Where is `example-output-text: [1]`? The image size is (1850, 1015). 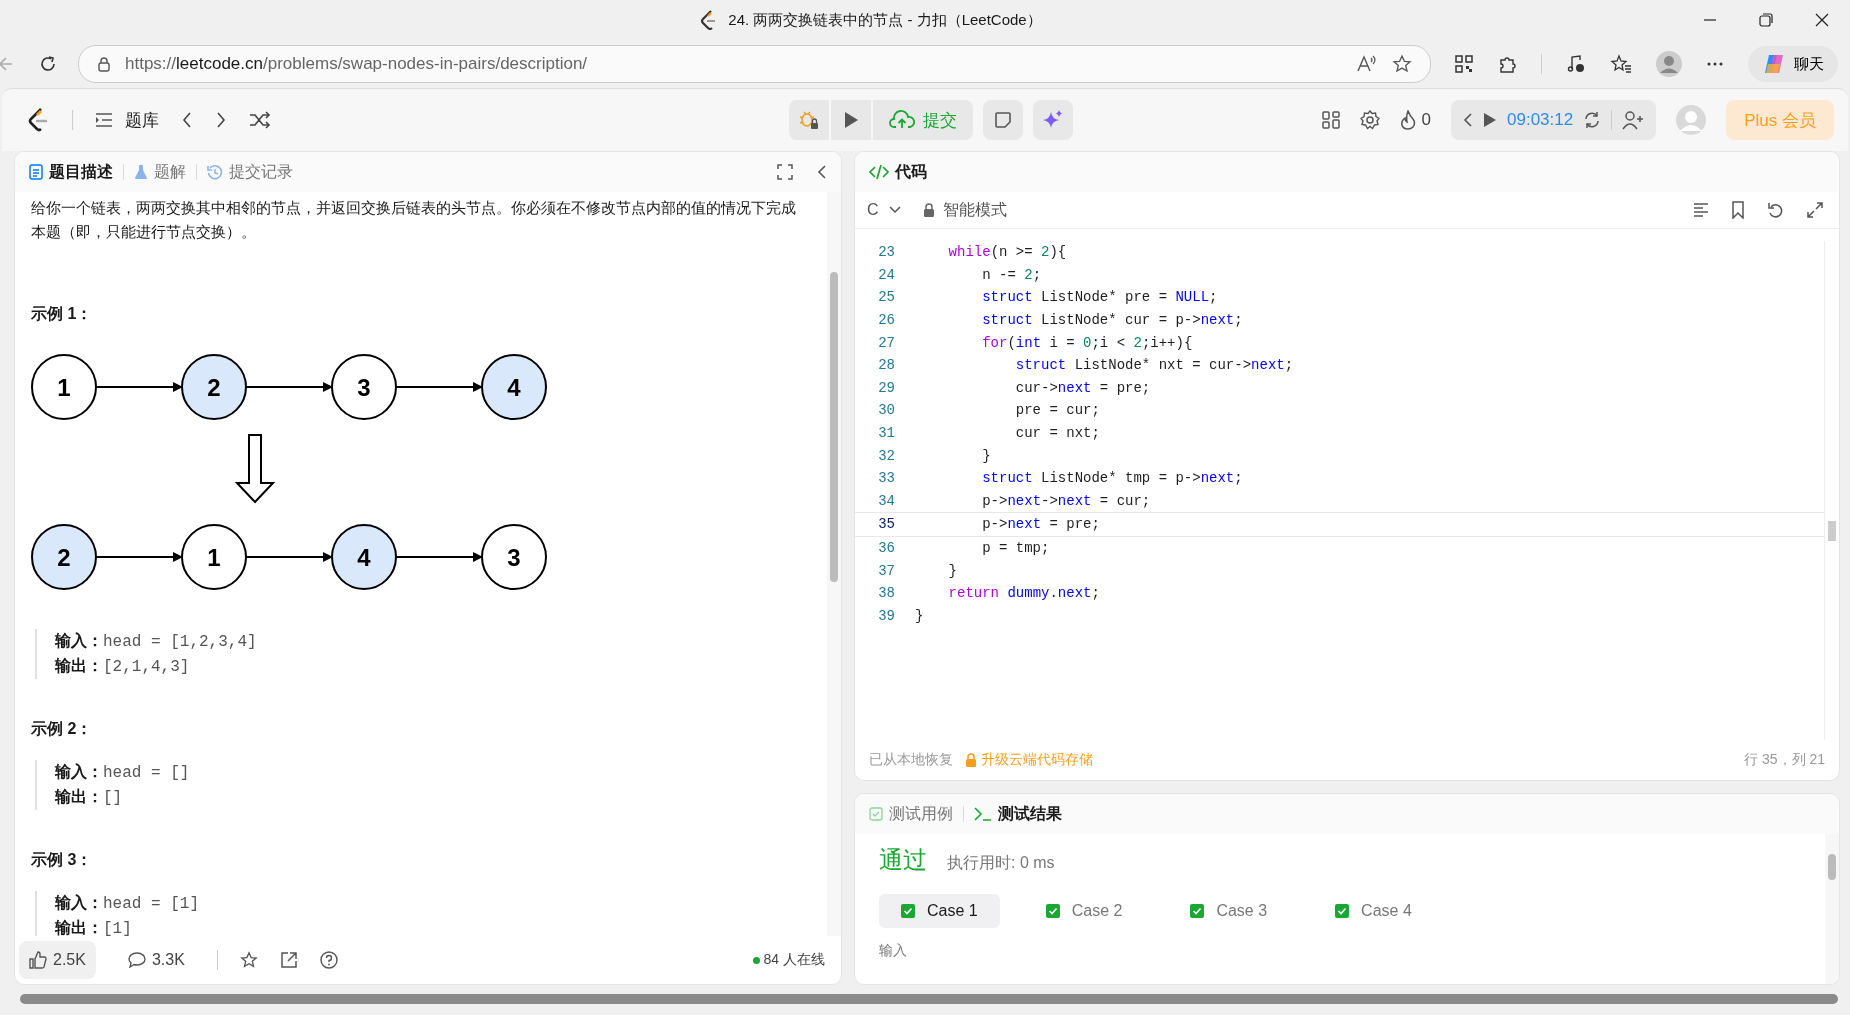 example-output-text: [1] is located at coordinates (117, 928).